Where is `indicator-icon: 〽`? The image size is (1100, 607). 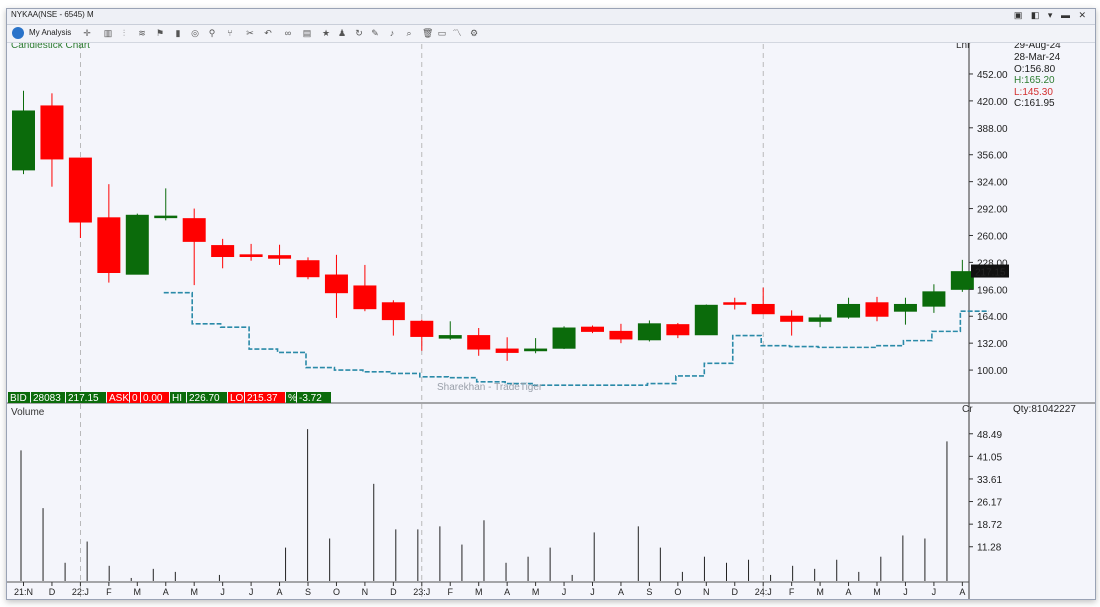 indicator-icon: 〽 is located at coordinates (457, 33).